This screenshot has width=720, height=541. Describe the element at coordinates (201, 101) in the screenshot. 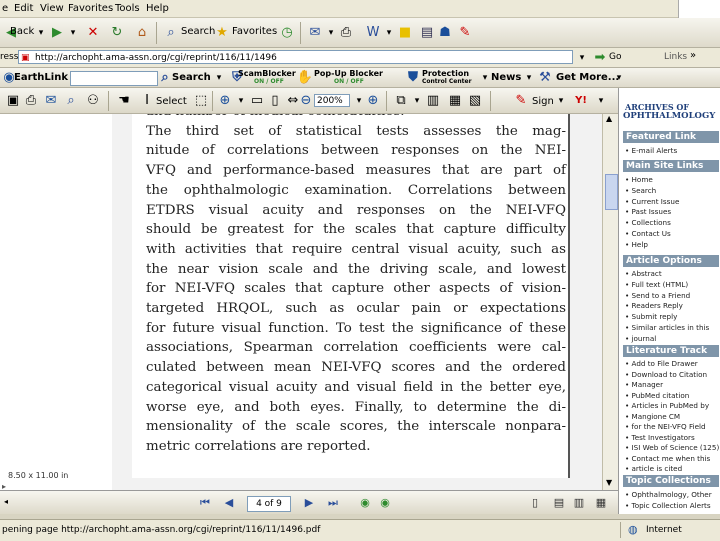

I see `snapshot-icon: ⬚` at that location.